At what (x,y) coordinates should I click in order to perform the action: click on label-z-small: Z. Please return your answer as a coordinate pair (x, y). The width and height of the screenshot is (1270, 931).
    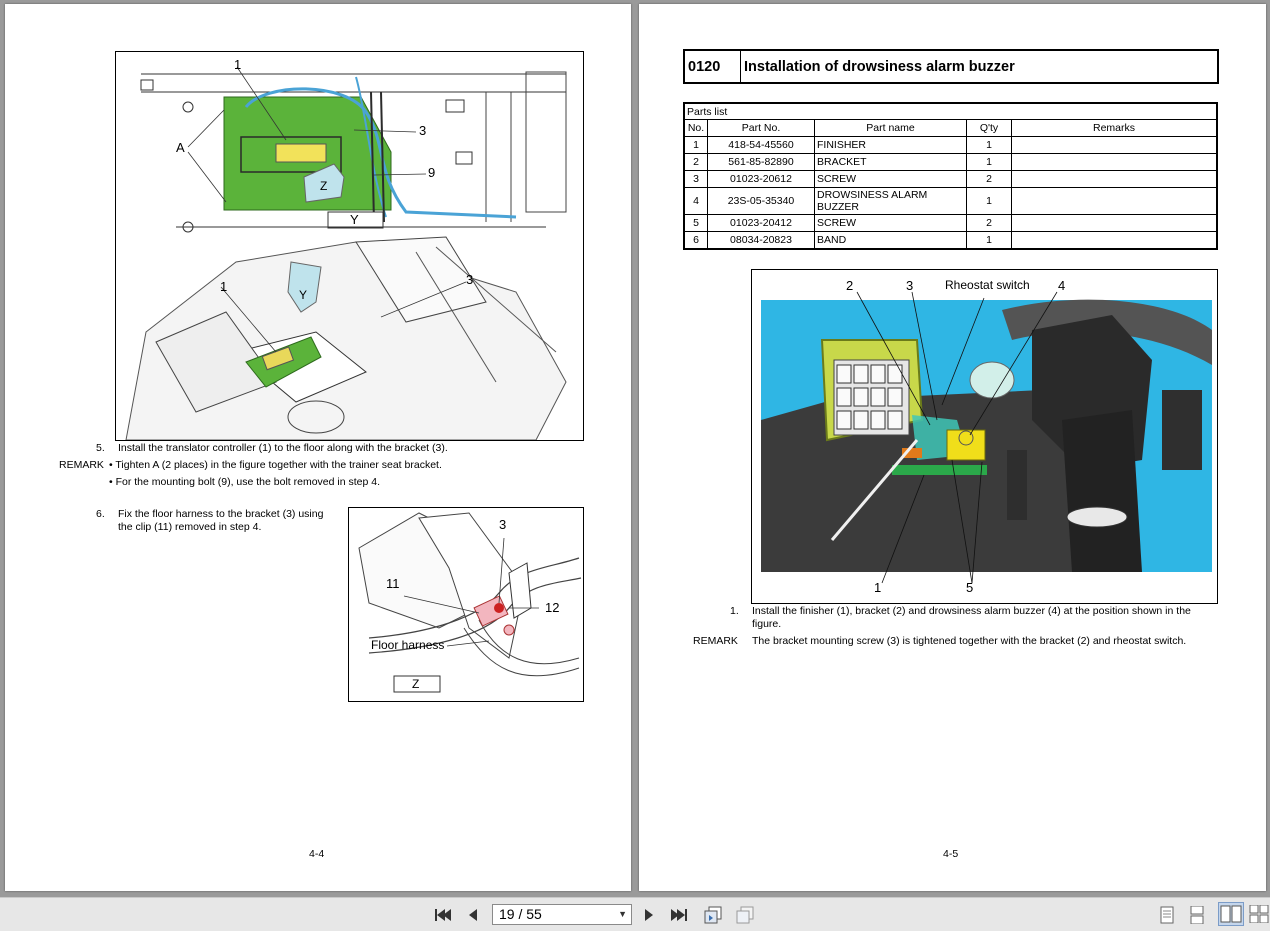
    Looking at the image, I should click on (416, 684).